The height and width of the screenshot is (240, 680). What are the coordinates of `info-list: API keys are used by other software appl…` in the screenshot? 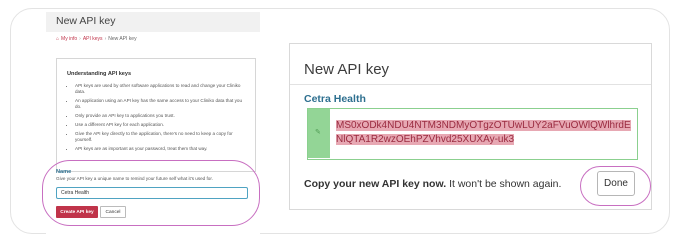 It's located at (159, 119).